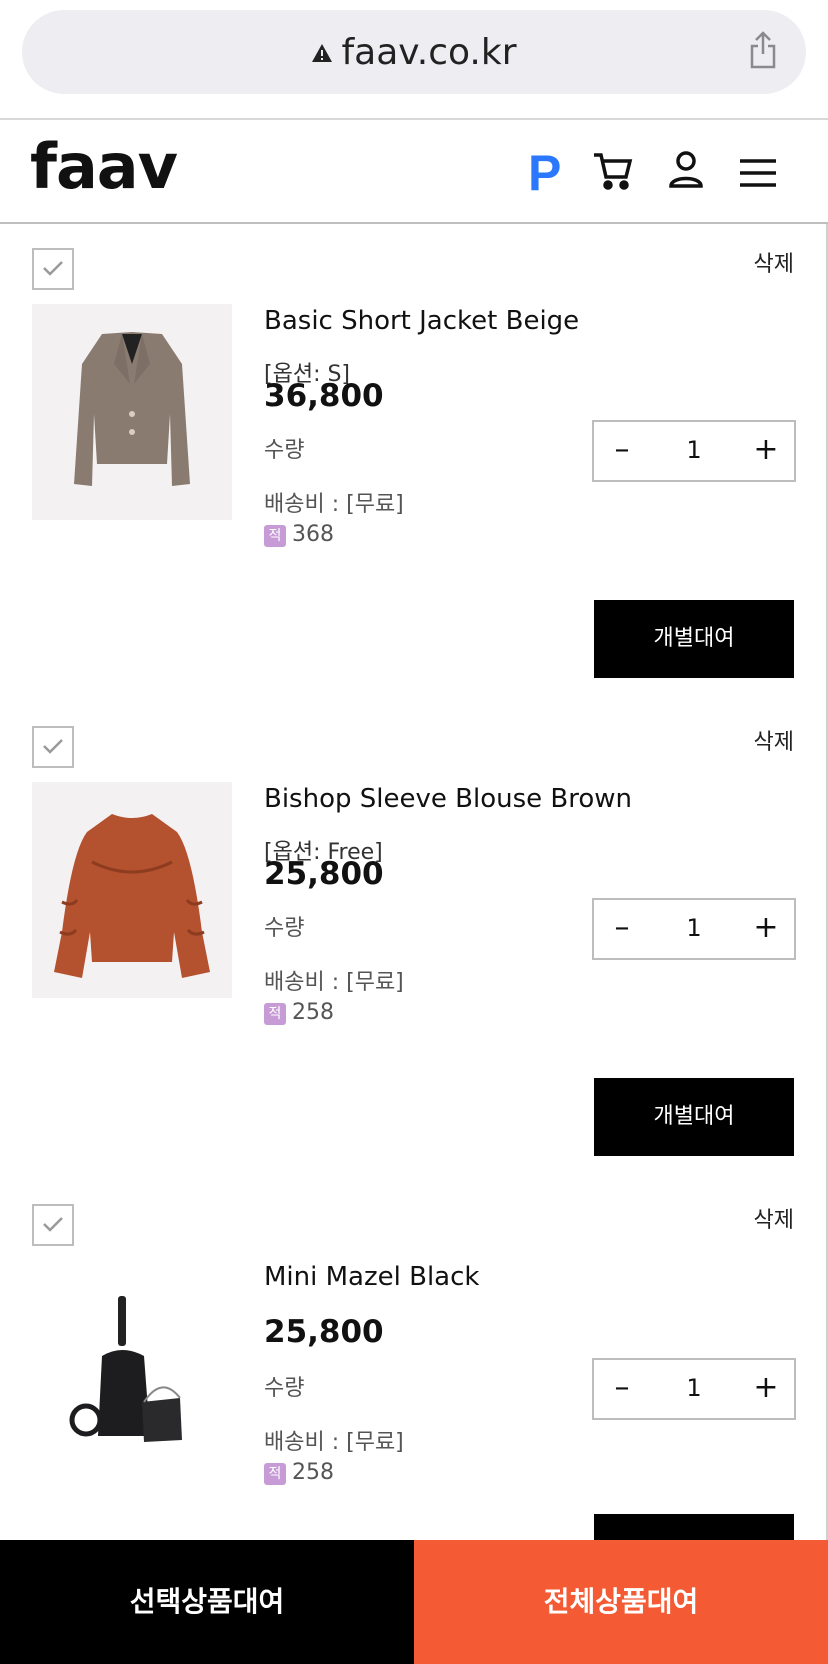 Image resolution: width=828 pixels, height=1664 pixels. Describe the element at coordinates (414, 172) in the screenshot. I see `site-header: faav P` at that location.